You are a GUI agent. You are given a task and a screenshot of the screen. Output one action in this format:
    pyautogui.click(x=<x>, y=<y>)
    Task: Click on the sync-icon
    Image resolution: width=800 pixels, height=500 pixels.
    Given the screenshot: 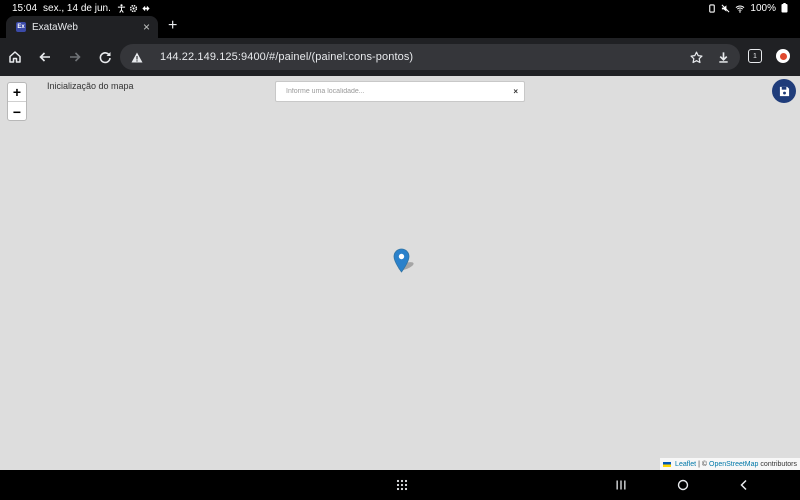 What is the action you would take?
    pyautogui.click(x=146, y=8)
    